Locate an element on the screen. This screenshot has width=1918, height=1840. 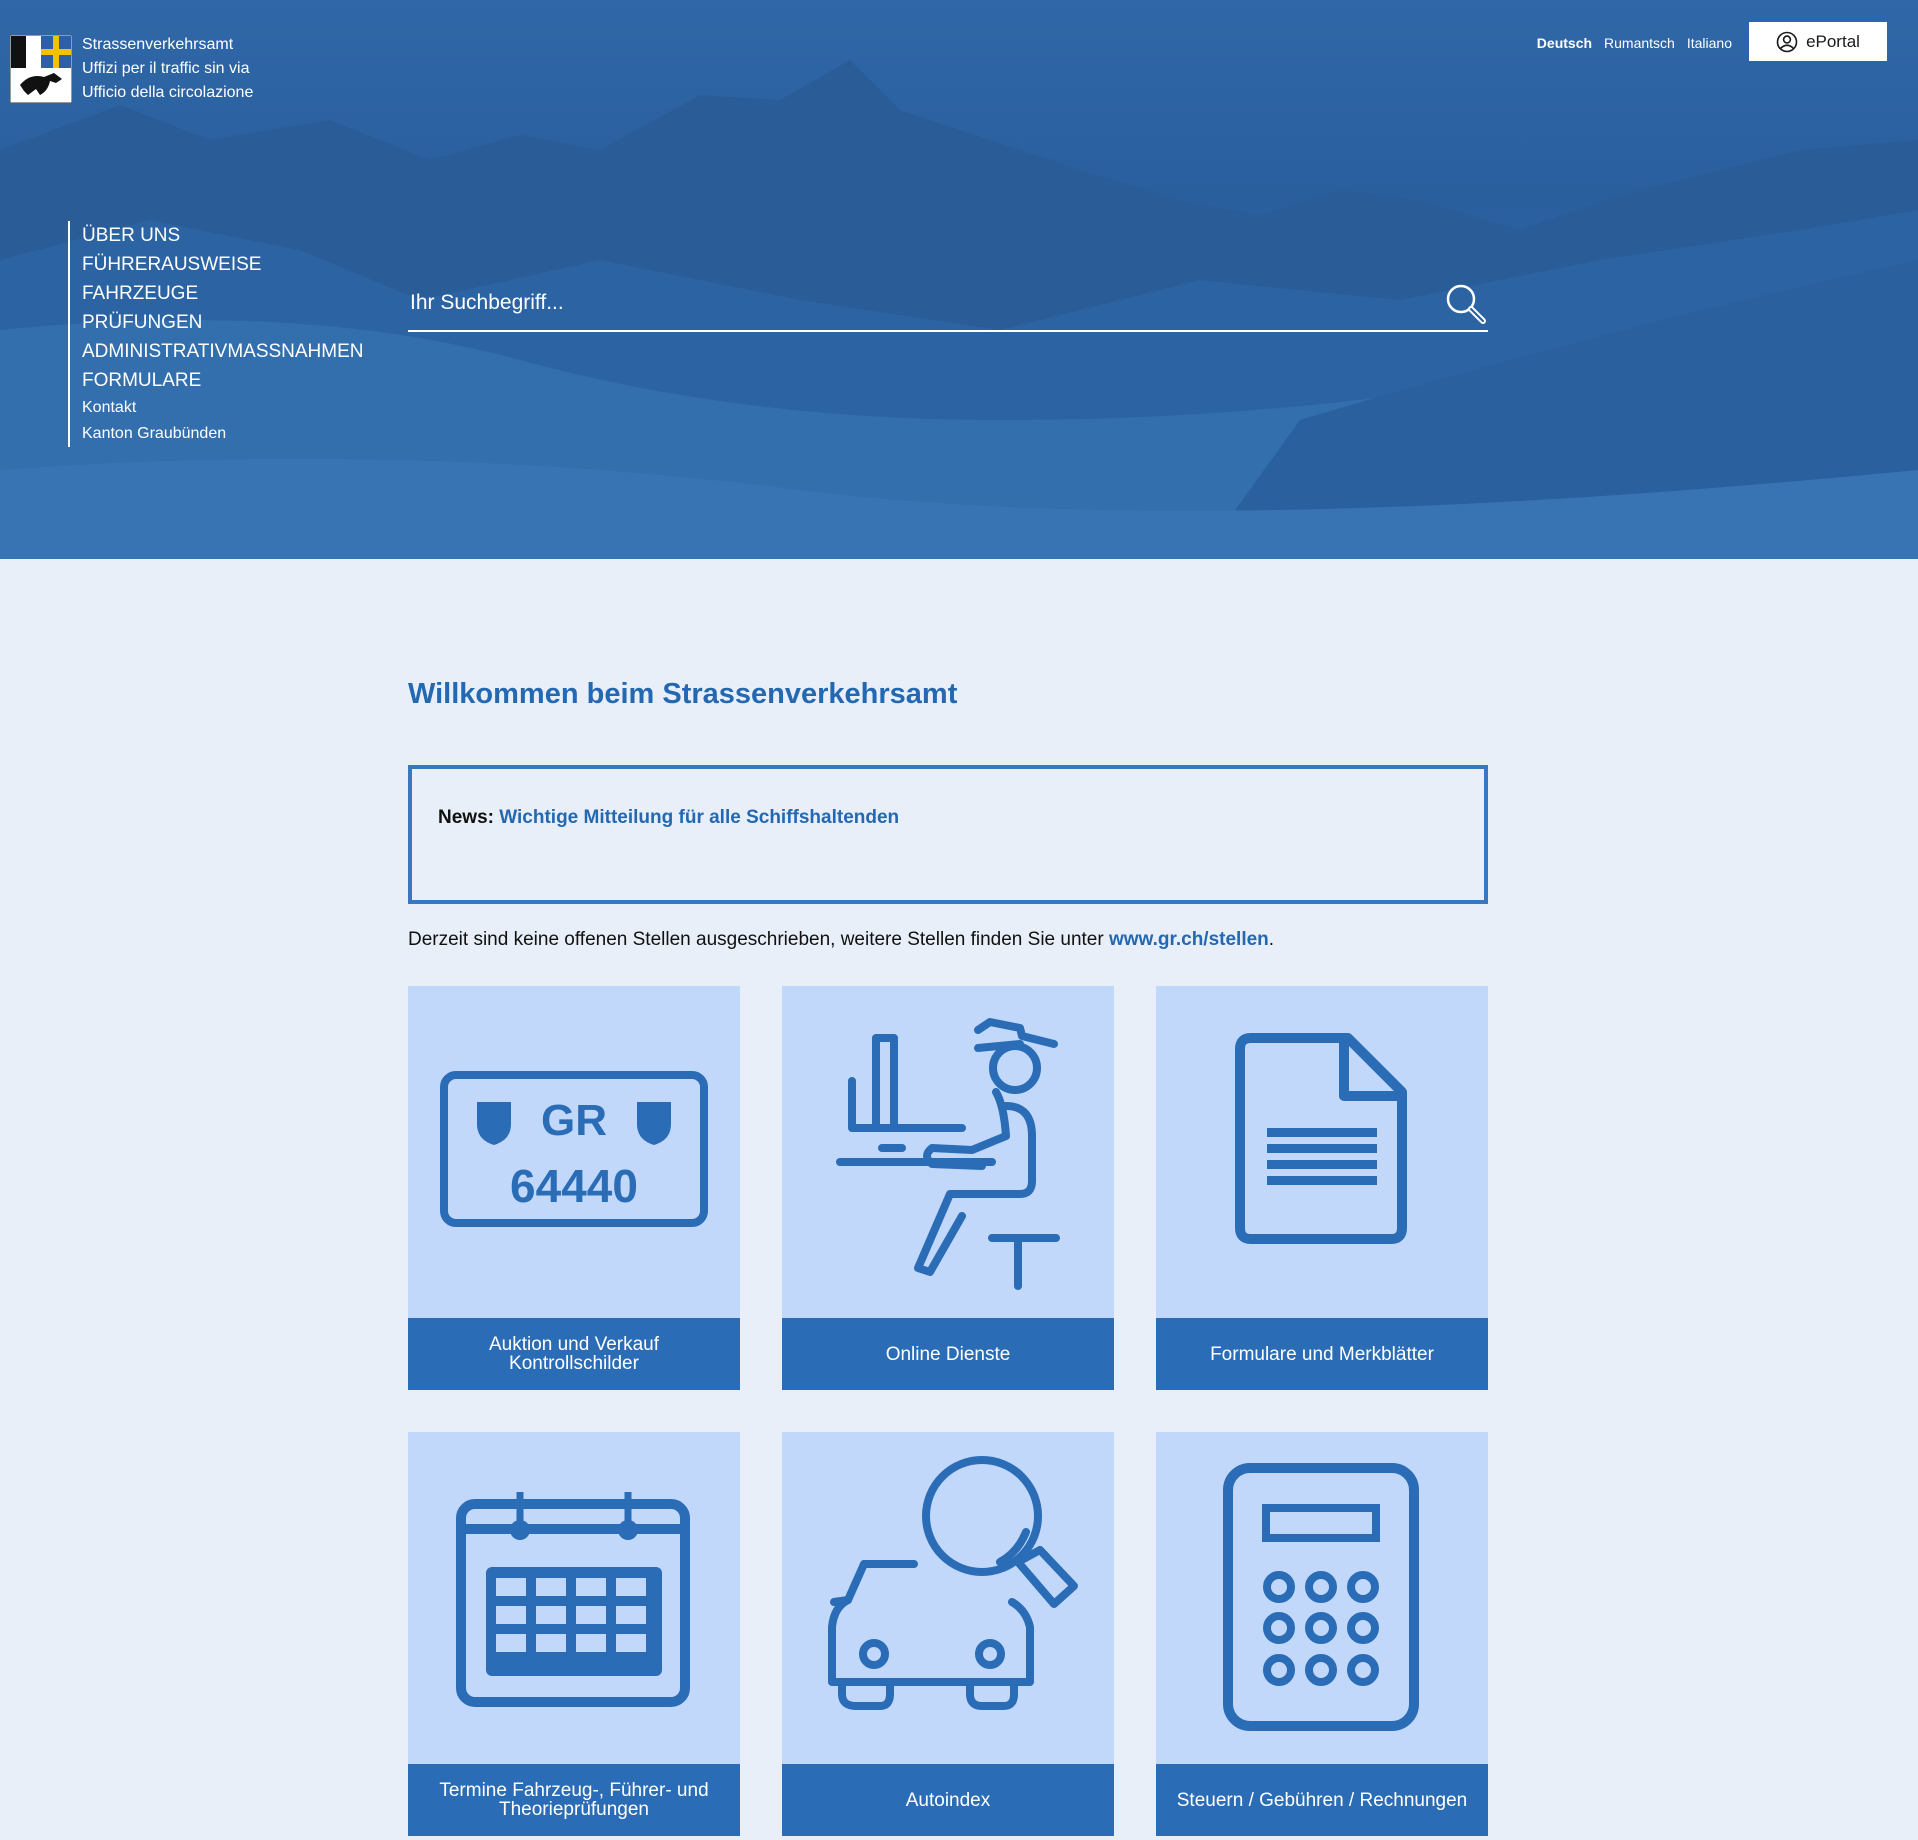
calendar-icon is located at coordinates (573, 1599).